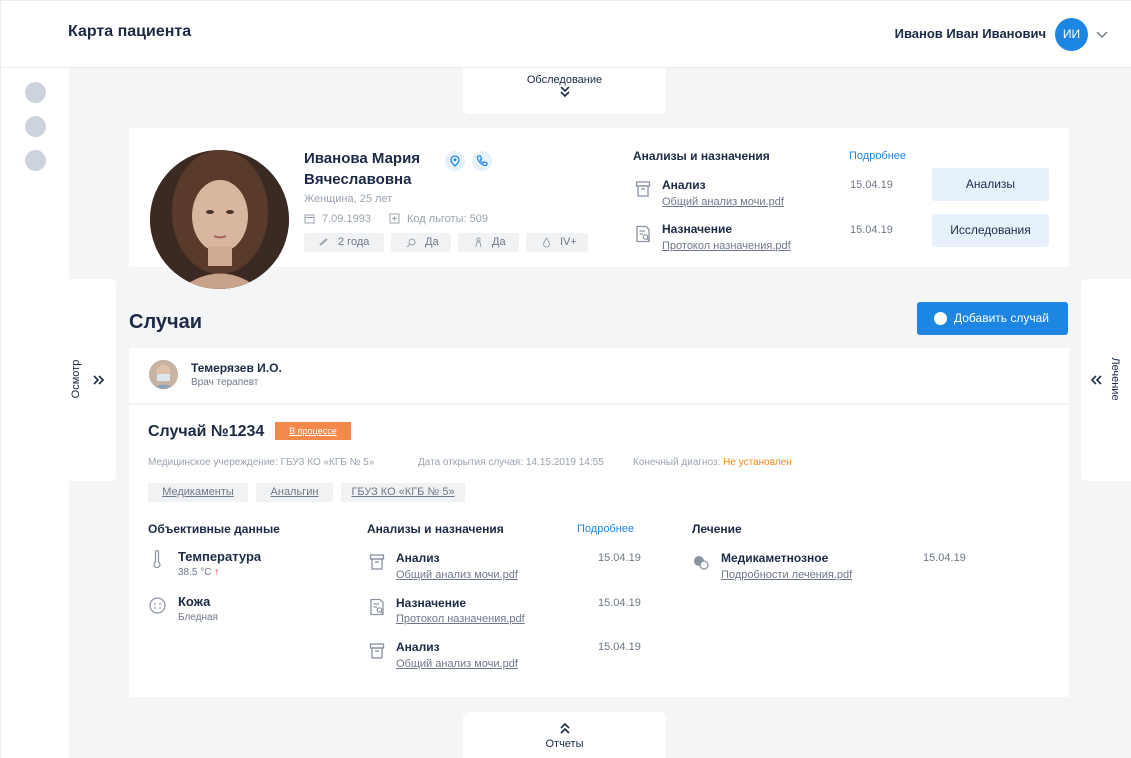 This screenshot has width=1131, height=758. Describe the element at coordinates (701, 563) in the screenshot. I see `pills-icon` at that location.